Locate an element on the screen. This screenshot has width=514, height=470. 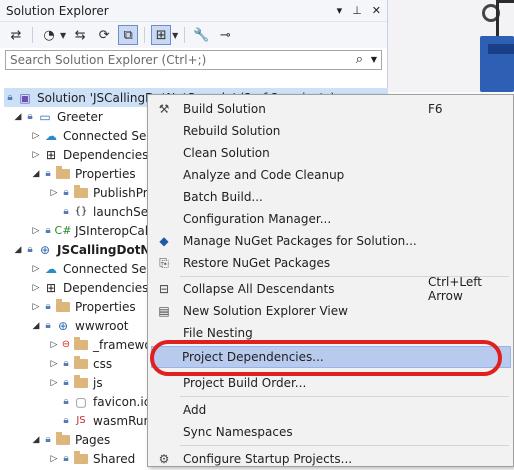
toolbar-separator is located at coordinates (185, 35).